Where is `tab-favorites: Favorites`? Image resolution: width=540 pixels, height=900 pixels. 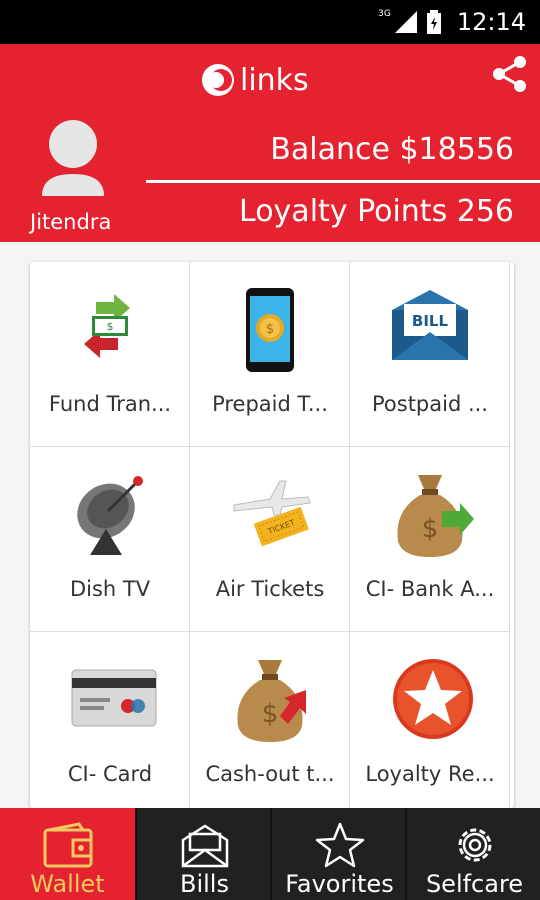 tab-favorites: Favorites is located at coordinates (337, 854).